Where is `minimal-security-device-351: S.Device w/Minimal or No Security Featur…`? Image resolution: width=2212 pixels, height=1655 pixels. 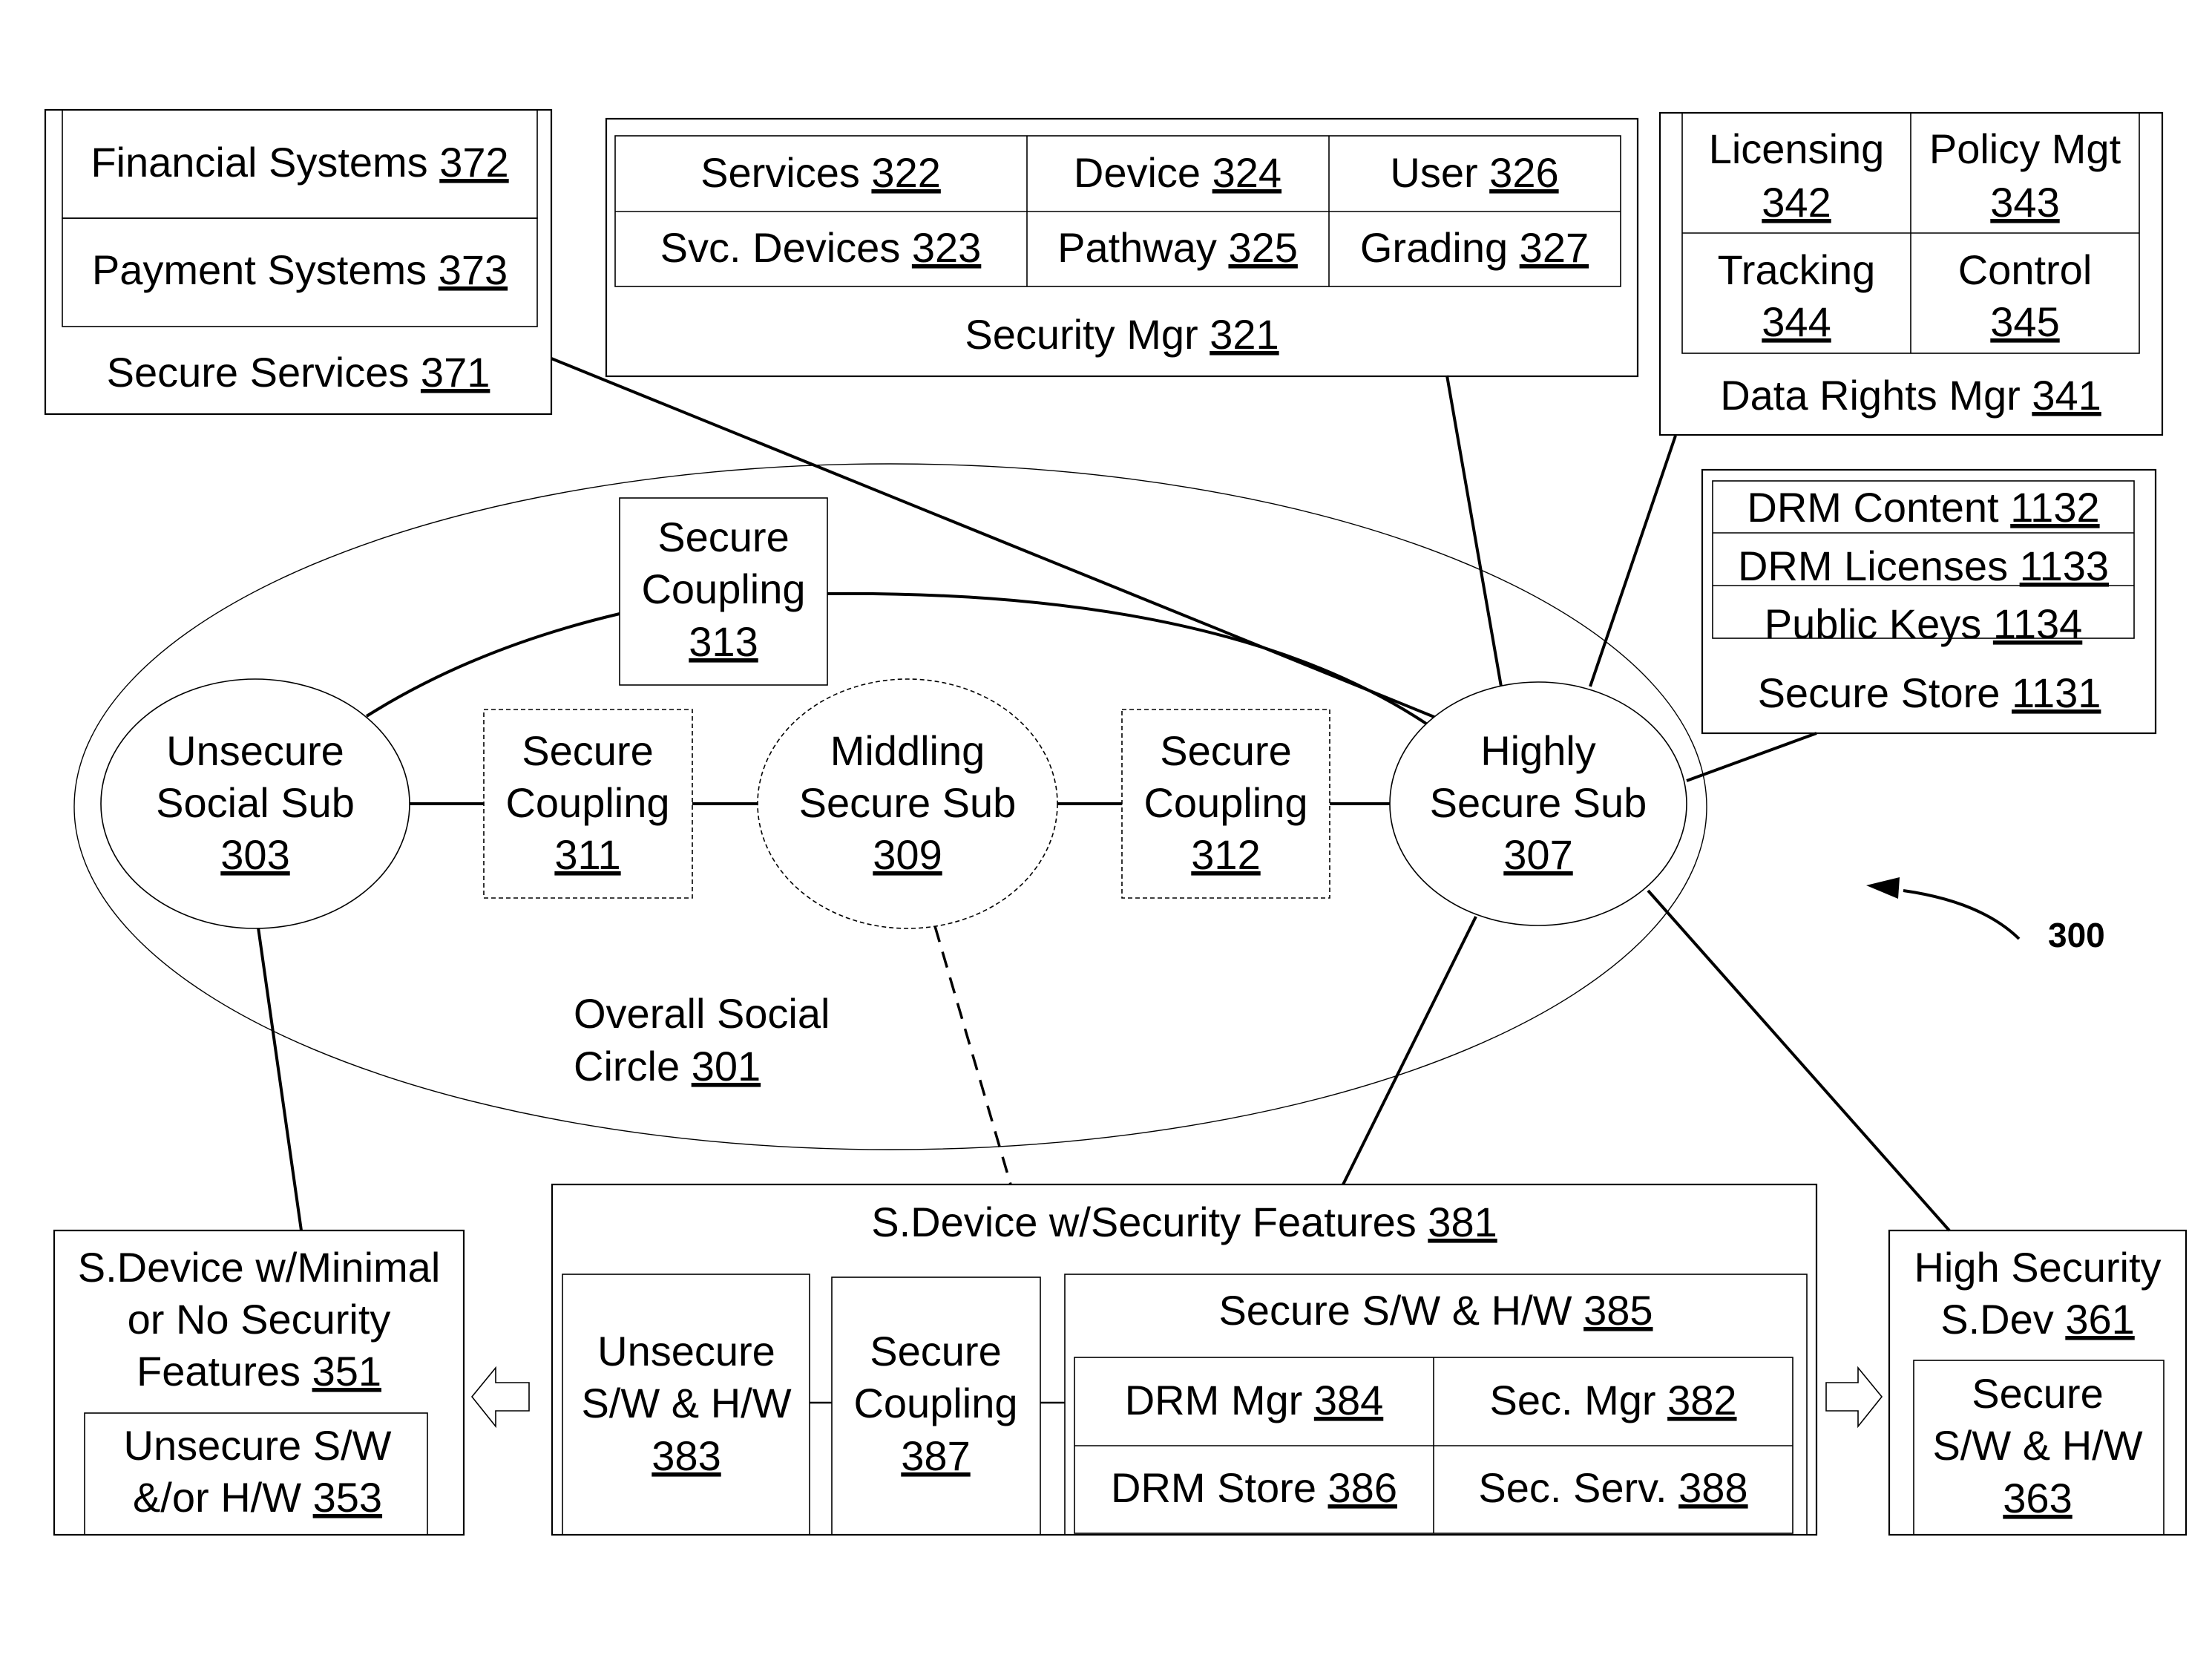
minimal-security-device-351: S.Device w/Minimal or No Security Featur… is located at coordinates (259, 1383).